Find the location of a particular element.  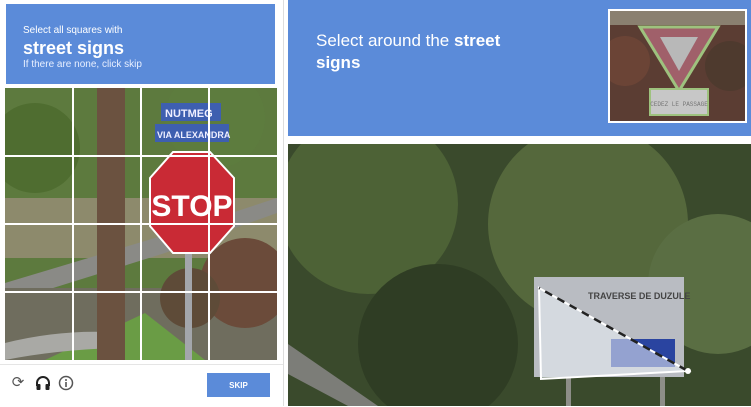

instruction-prefix: Select around the is located at coordinates (385, 40).